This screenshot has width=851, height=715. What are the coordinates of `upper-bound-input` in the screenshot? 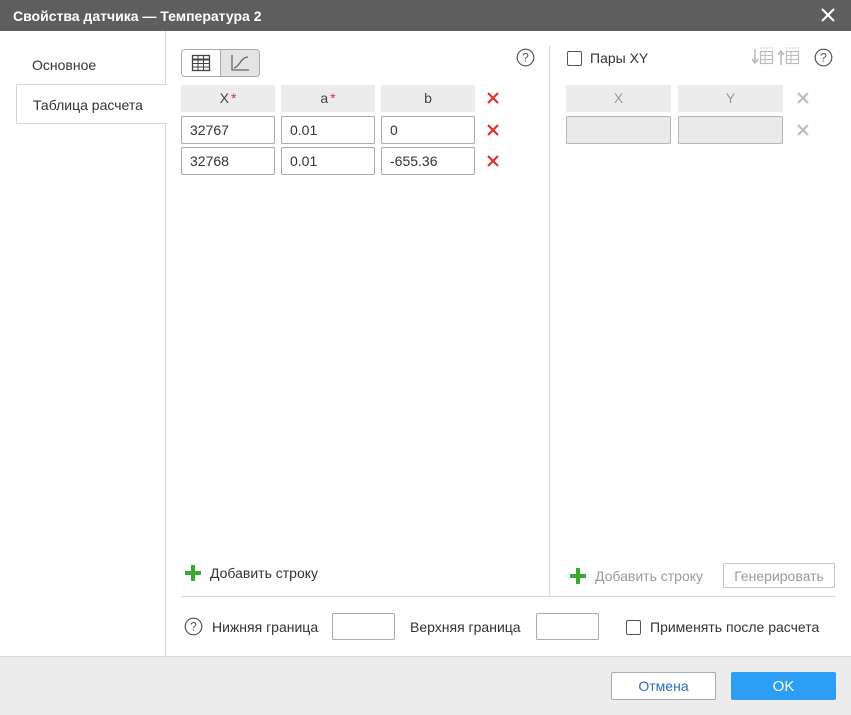 It's located at (567, 626).